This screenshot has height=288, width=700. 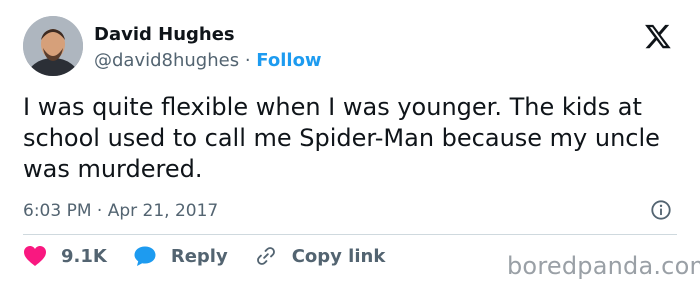 I want to click on follow-button: Follow, so click(x=288, y=60).